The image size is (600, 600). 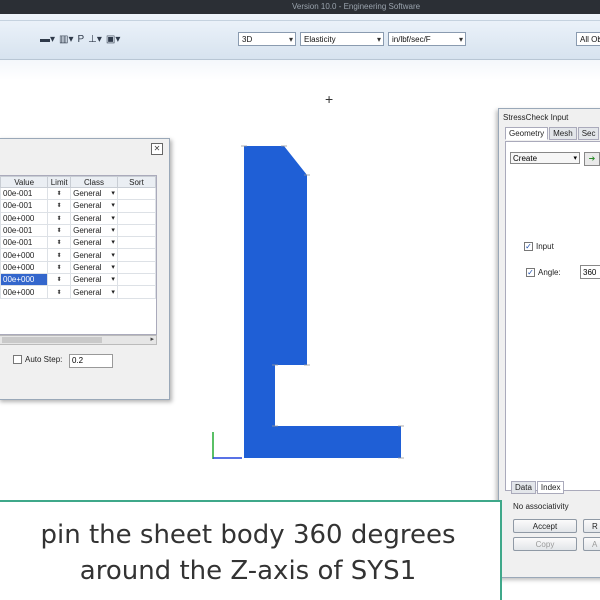 I want to click on sheet-body-shape, so click(x=322, y=302).